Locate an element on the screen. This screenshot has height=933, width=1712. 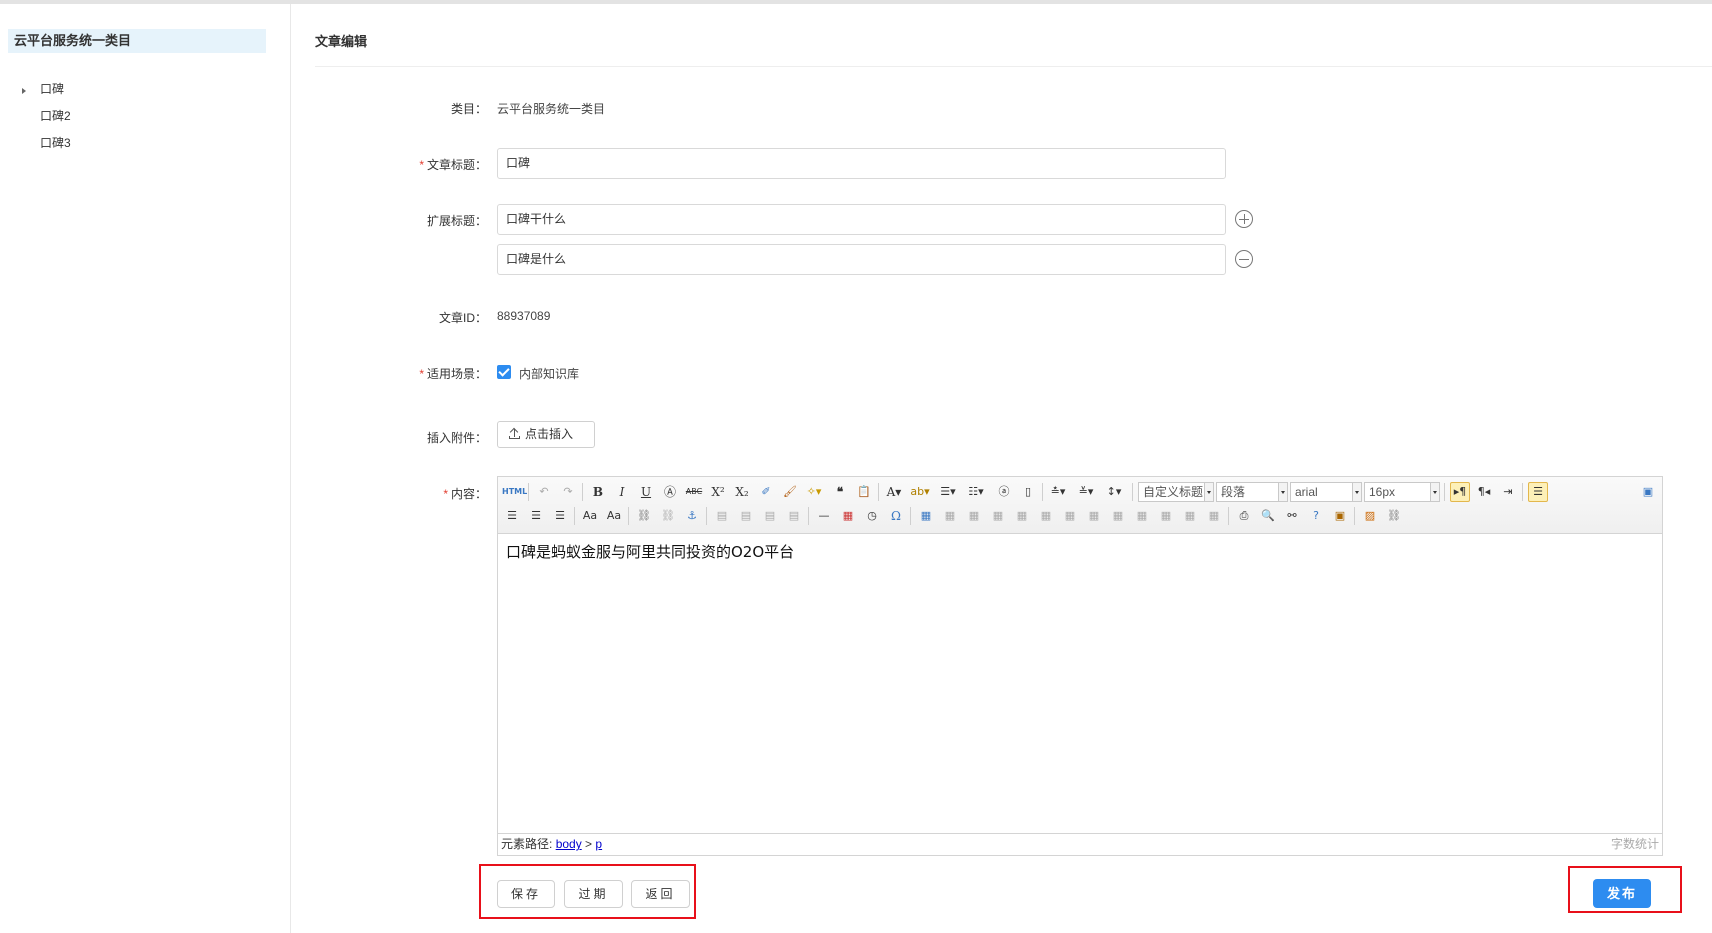
preview-icon: 🔍 is located at coordinates (1268, 516).